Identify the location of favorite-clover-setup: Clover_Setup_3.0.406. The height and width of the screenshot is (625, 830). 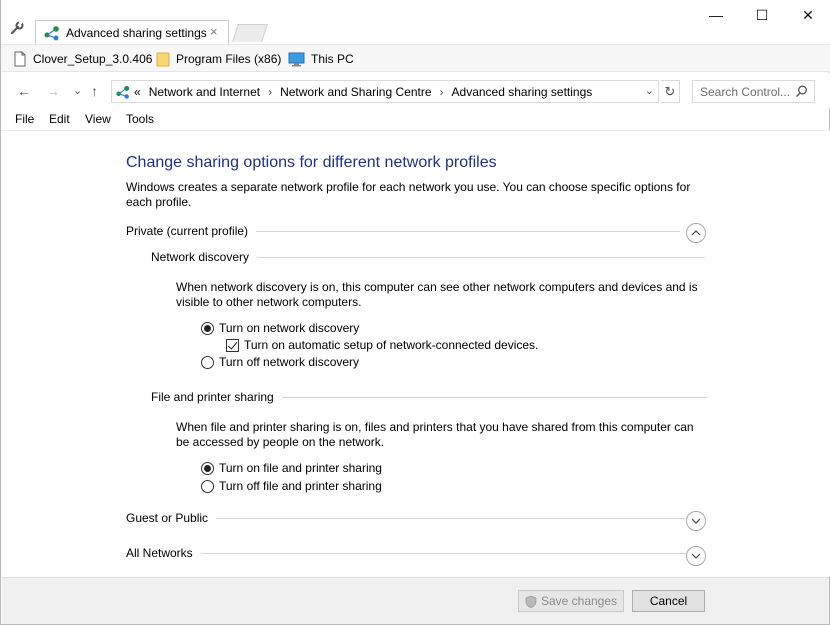
(82, 59).